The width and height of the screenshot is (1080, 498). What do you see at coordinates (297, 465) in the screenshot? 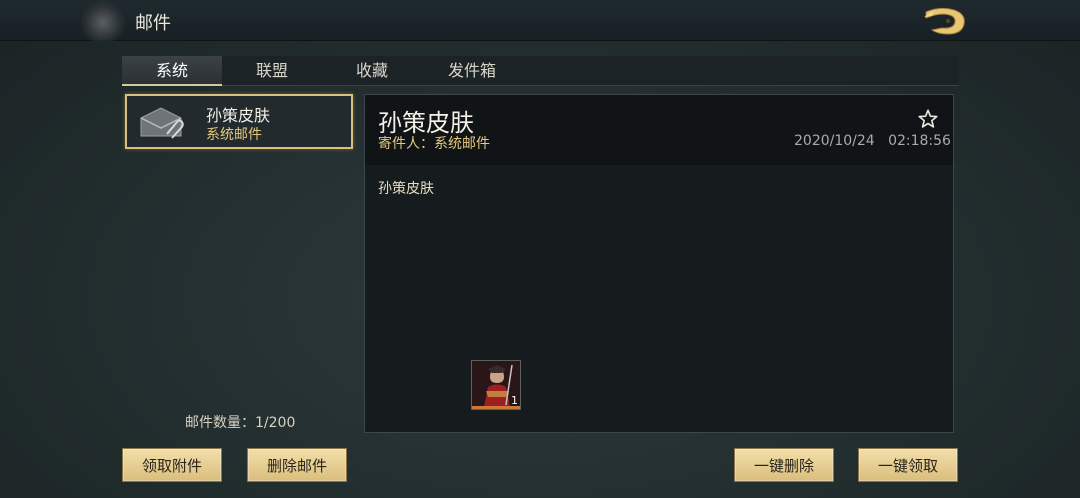
I see `delete-mail-button: 删除邮件` at bounding box center [297, 465].